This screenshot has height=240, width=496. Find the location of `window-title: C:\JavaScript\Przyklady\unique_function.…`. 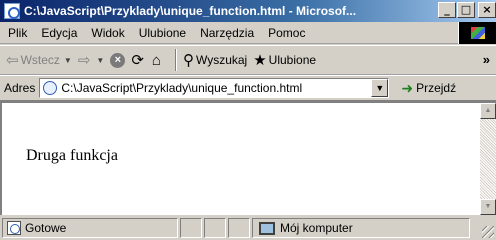

window-title: C:\JavaScript\Przyklady\unique_function.… is located at coordinates (190, 11).